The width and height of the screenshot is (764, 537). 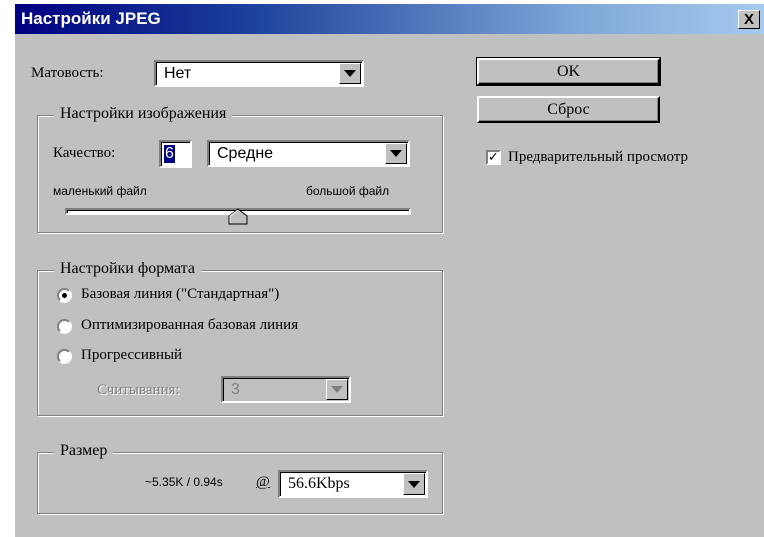 What do you see at coordinates (259, 73) in the screenshot?
I see `matte-dropdown: Нет` at bounding box center [259, 73].